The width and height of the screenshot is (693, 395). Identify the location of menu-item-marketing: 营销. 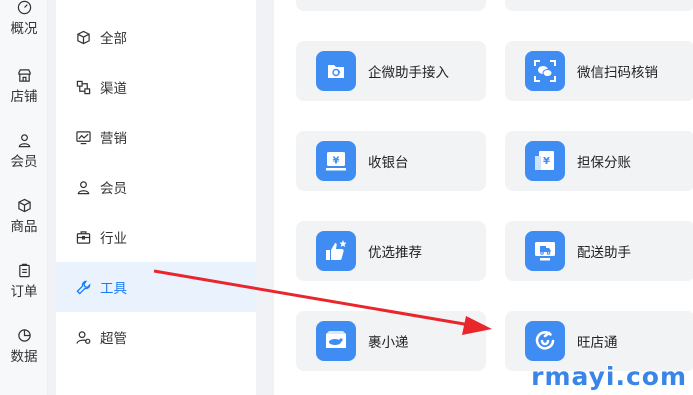
(156, 137).